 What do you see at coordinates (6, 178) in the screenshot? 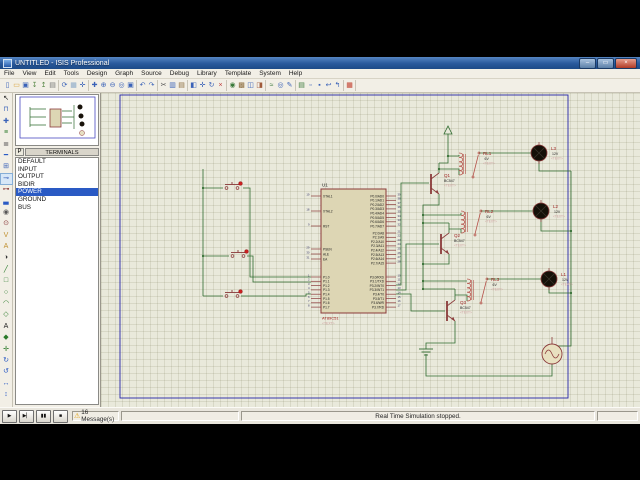
I see `terminal-mode-icon: ⊸` at bounding box center [6, 178].